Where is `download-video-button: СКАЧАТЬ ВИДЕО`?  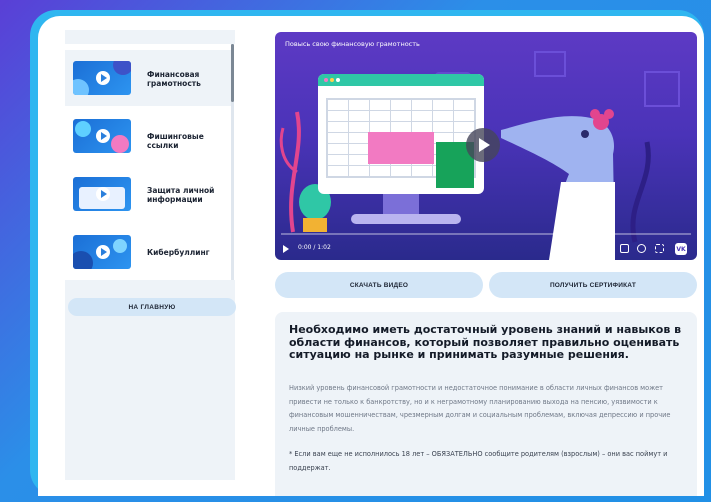
download-video-button: СКАЧАТЬ ВИДЕО is located at coordinates (379, 285).